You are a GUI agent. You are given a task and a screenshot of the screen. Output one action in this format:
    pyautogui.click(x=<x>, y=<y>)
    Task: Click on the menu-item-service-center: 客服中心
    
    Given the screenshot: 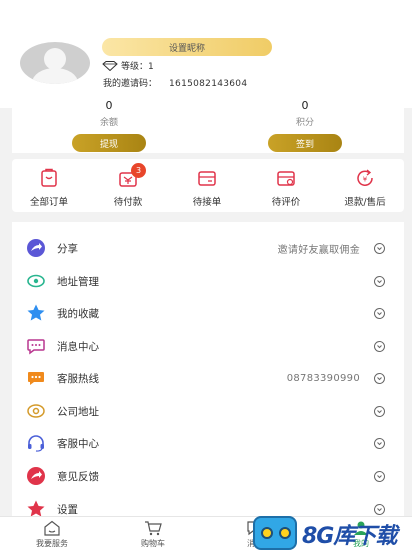 What is the action you would take?
    pyautogui.click(x=208, y=443)
    